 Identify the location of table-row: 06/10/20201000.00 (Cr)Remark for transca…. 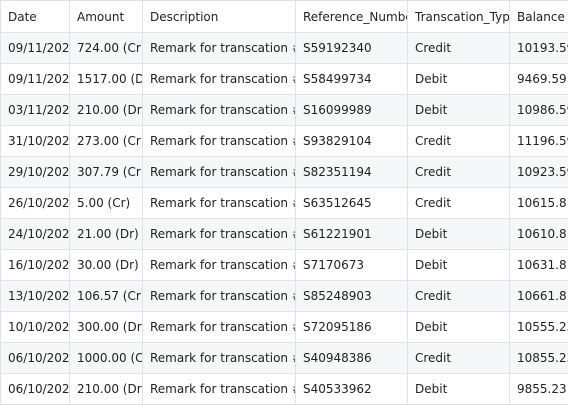
(284, 358).